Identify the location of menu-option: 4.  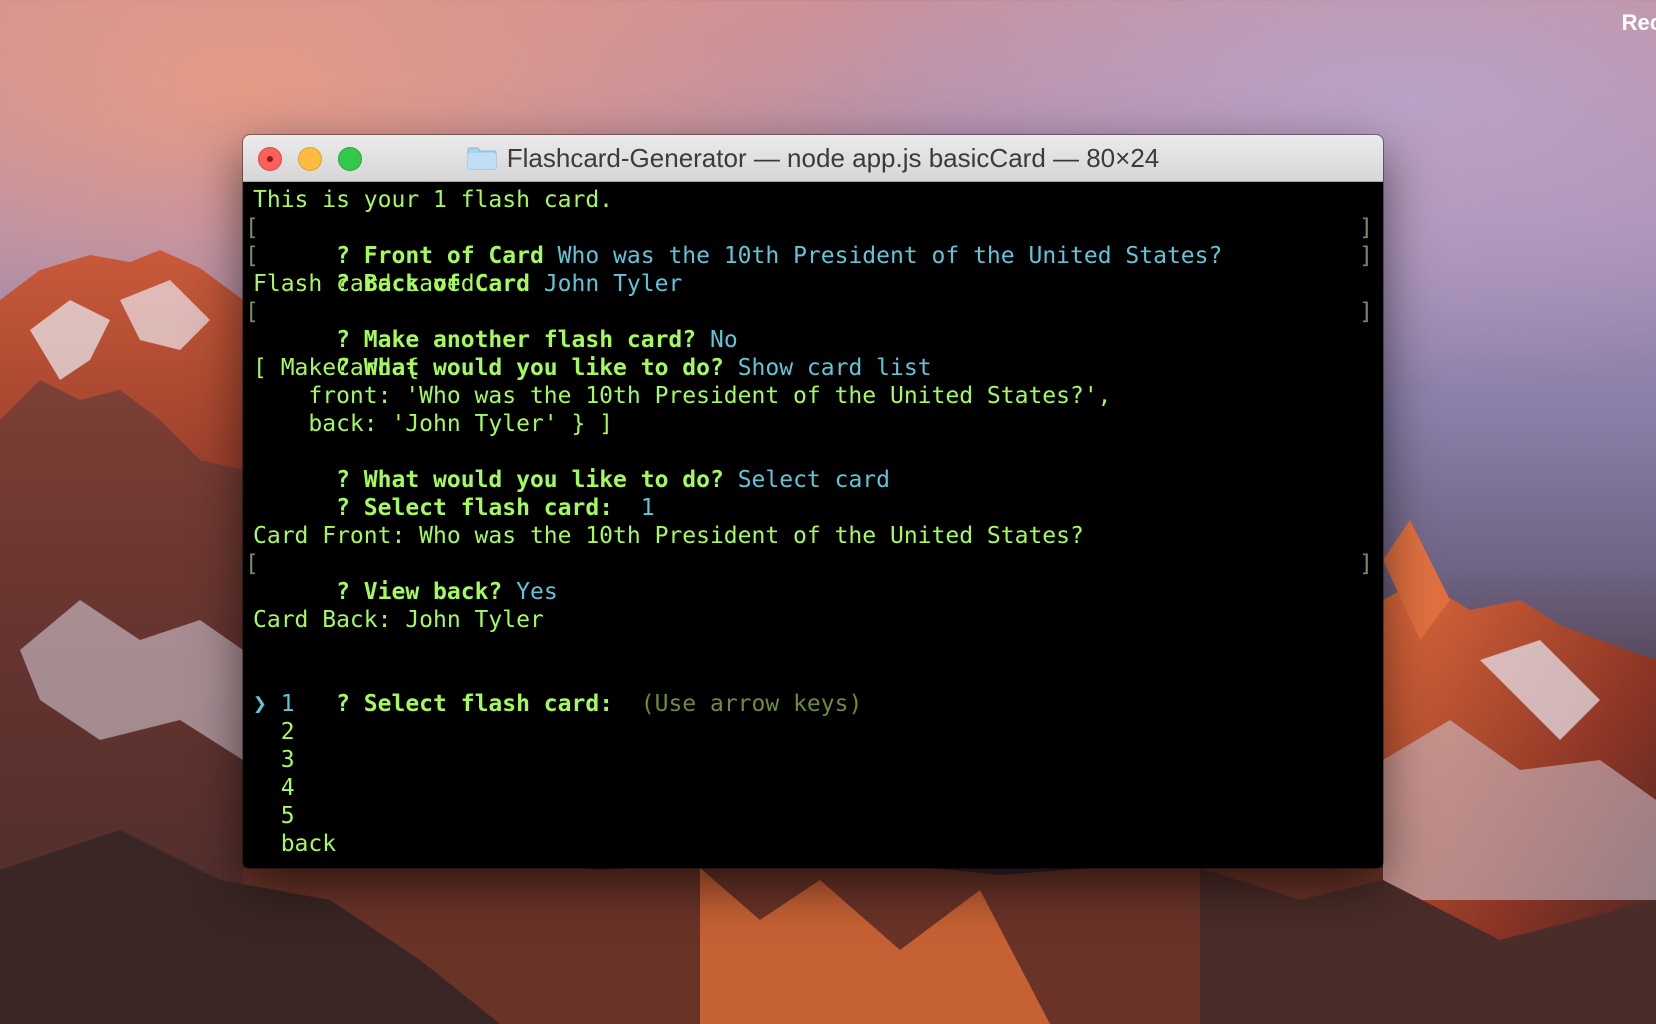
(818, 788).